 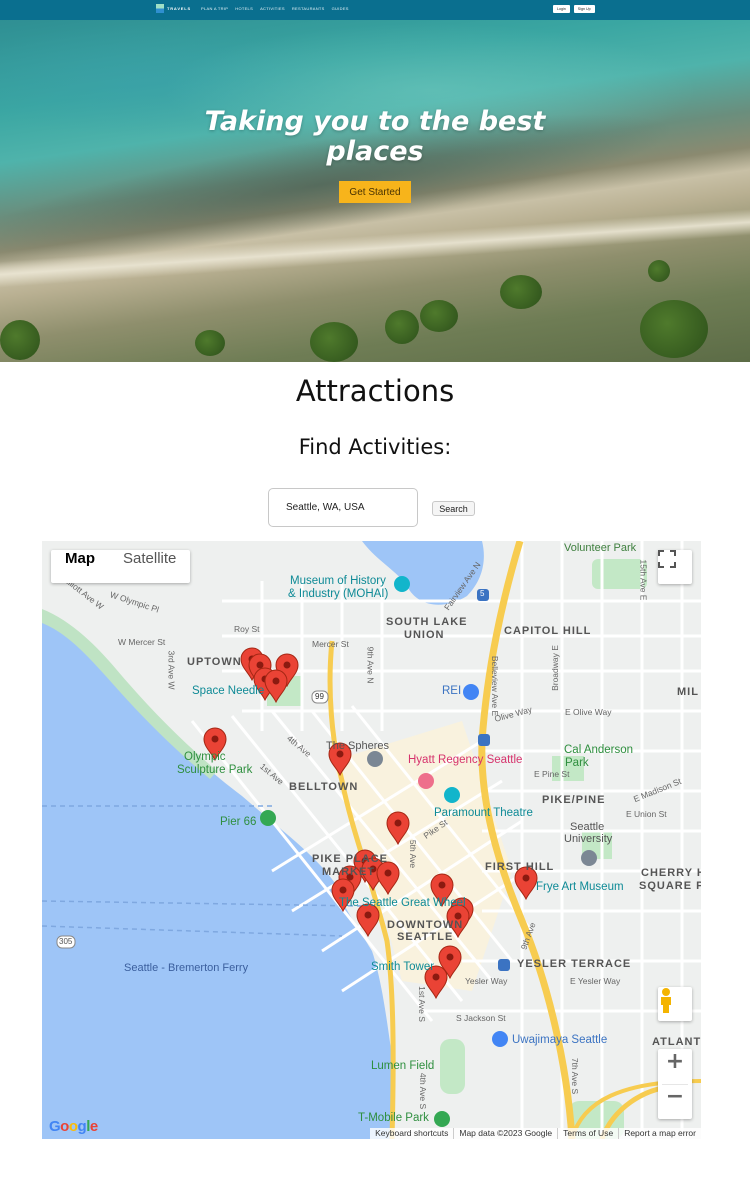 I want to click on map-label: 15th Ave E, so click(x=643, y=580).